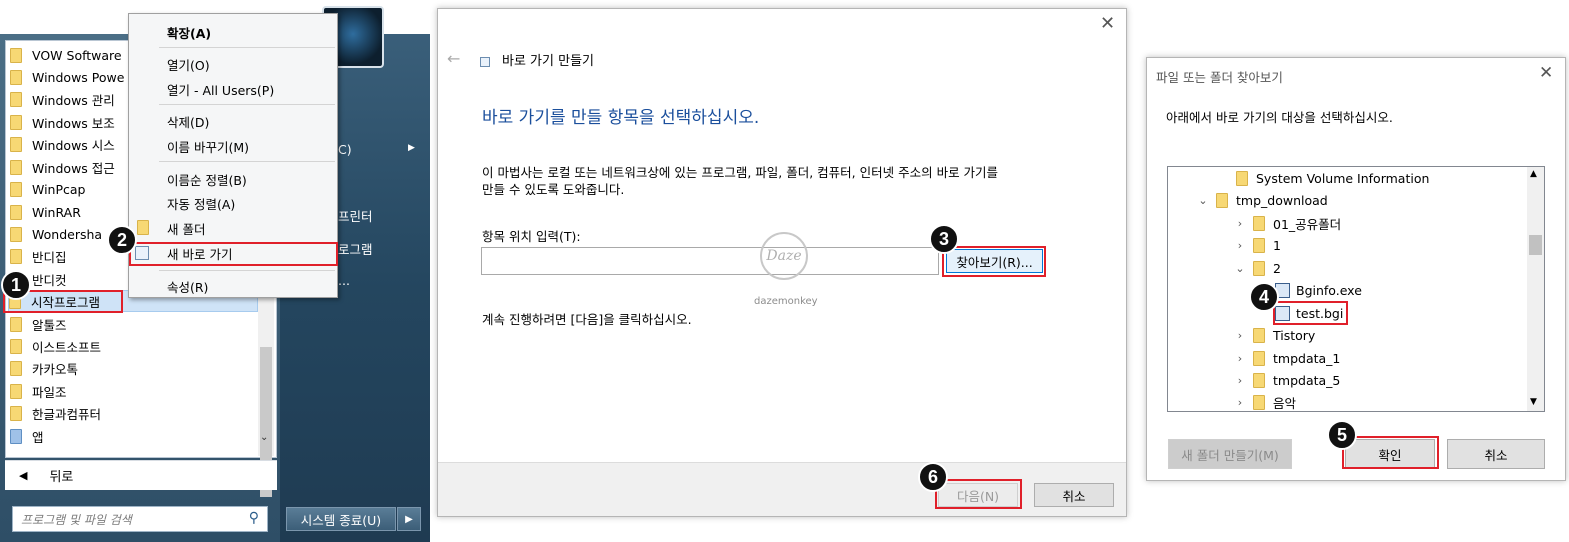  I want to click on tree-item: ⌄ 2, so click(1257, 268).